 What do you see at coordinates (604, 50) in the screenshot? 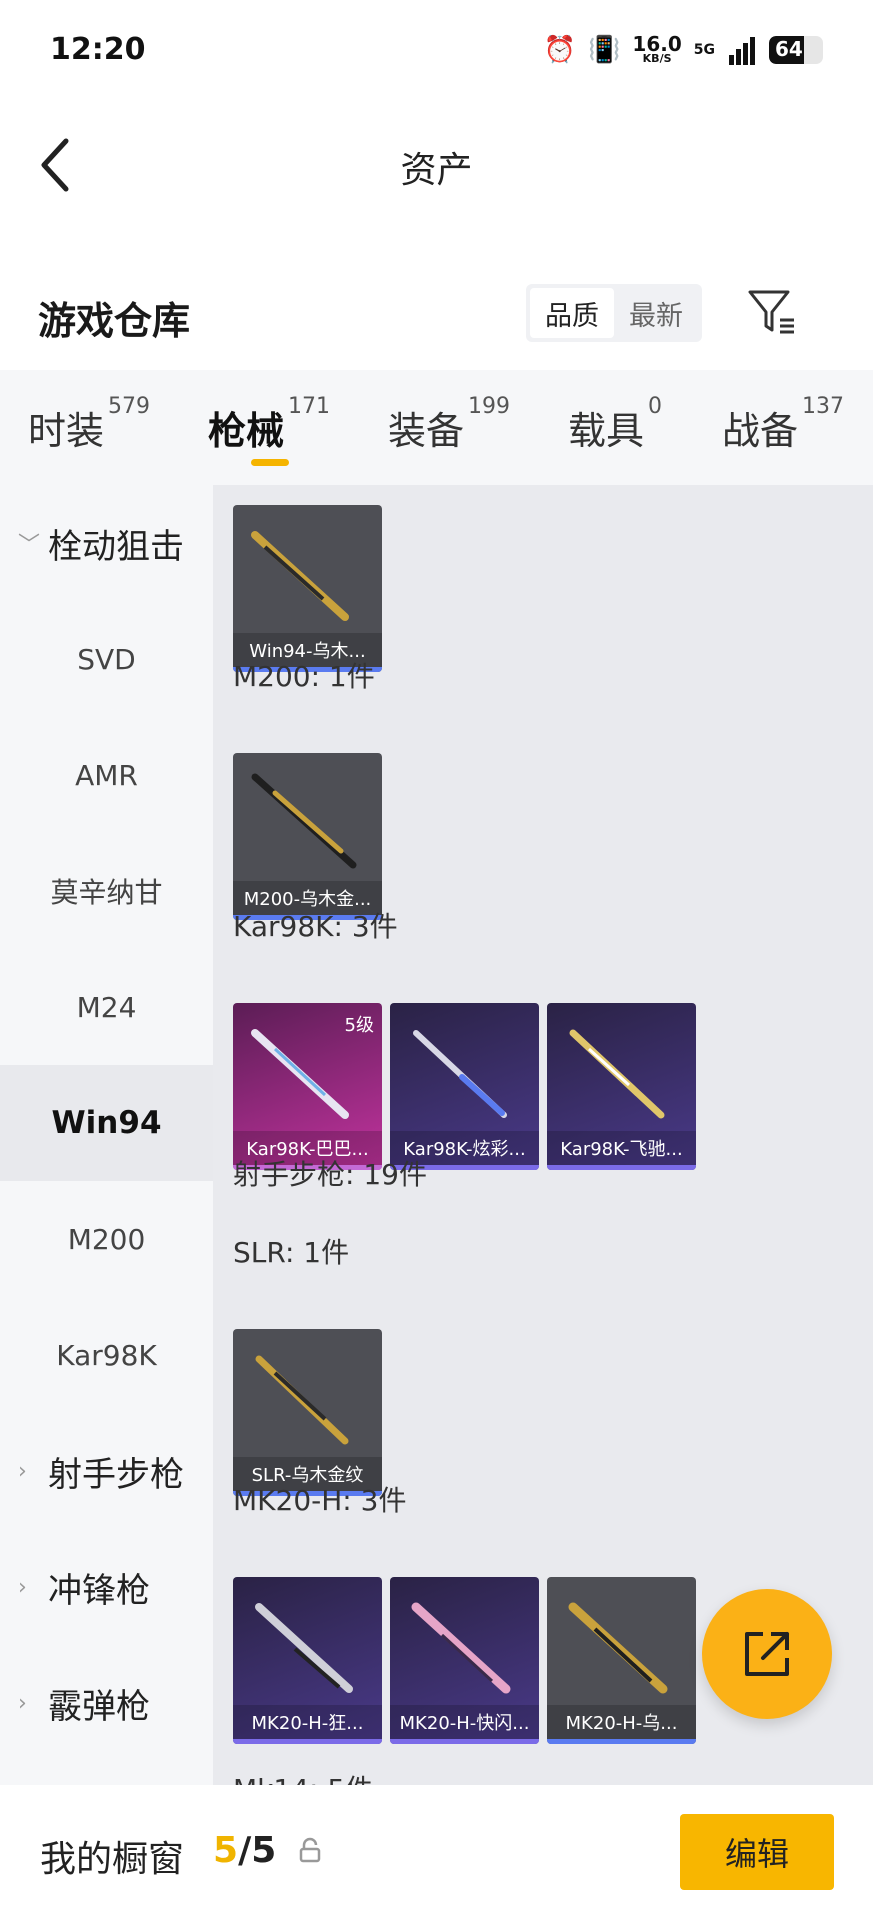
I see `vibrate-icon: 📳` at bounding box center [604, 50].